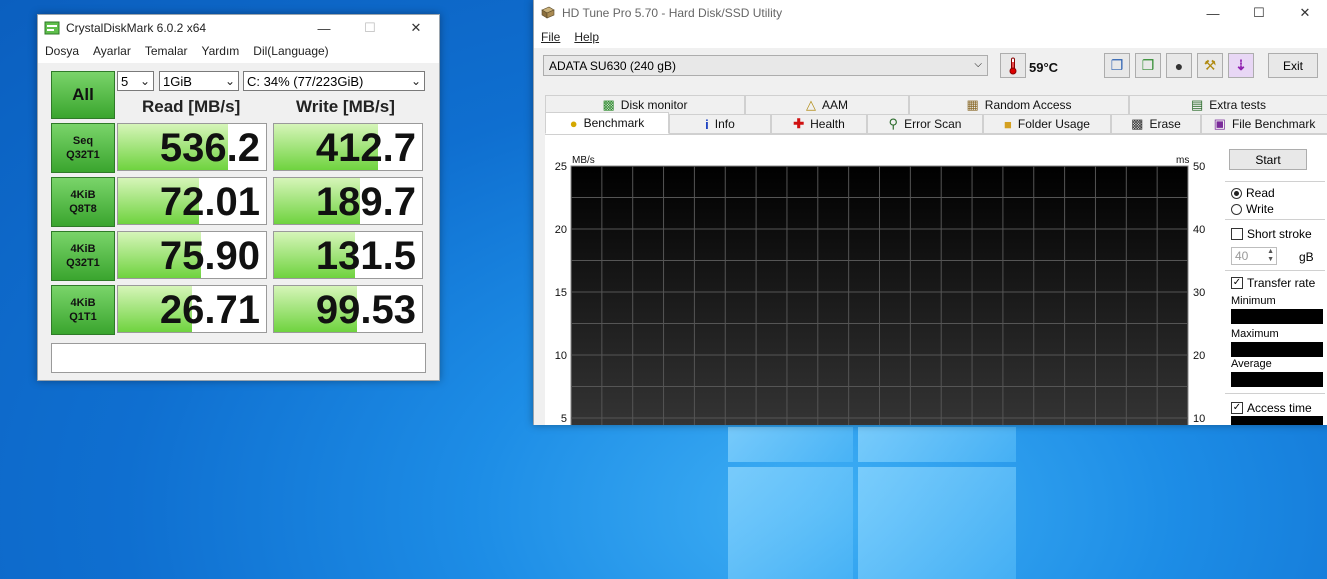 The width and height of the screenshot is (1327, 579). Describe the element at coordinates (1008, 124) in the screenshot. I see `folder-icon: ■` at that location.